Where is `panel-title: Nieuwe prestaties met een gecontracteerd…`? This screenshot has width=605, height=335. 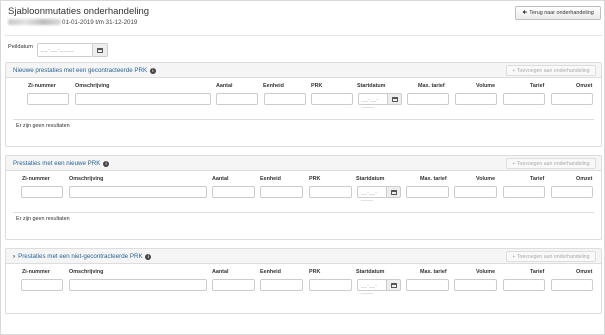 panel-title: Nieuwe prestaties met een gecontracteerd… is located at coordinates (84, 70).